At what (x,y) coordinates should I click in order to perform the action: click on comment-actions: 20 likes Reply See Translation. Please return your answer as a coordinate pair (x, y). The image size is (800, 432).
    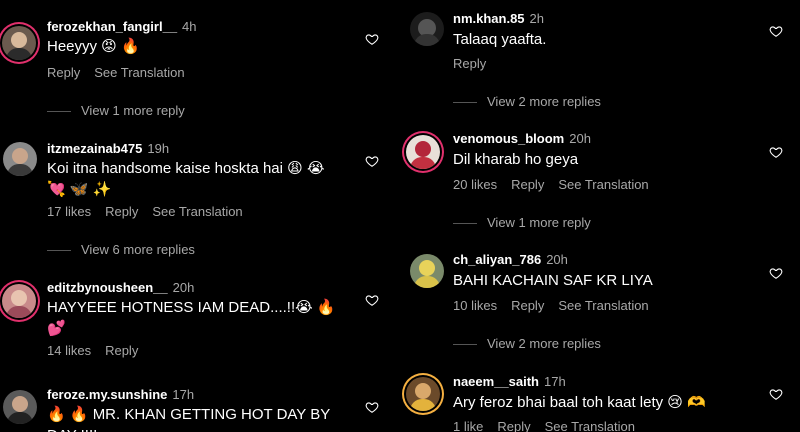
    Looking at the image, I should click on (558, 184).